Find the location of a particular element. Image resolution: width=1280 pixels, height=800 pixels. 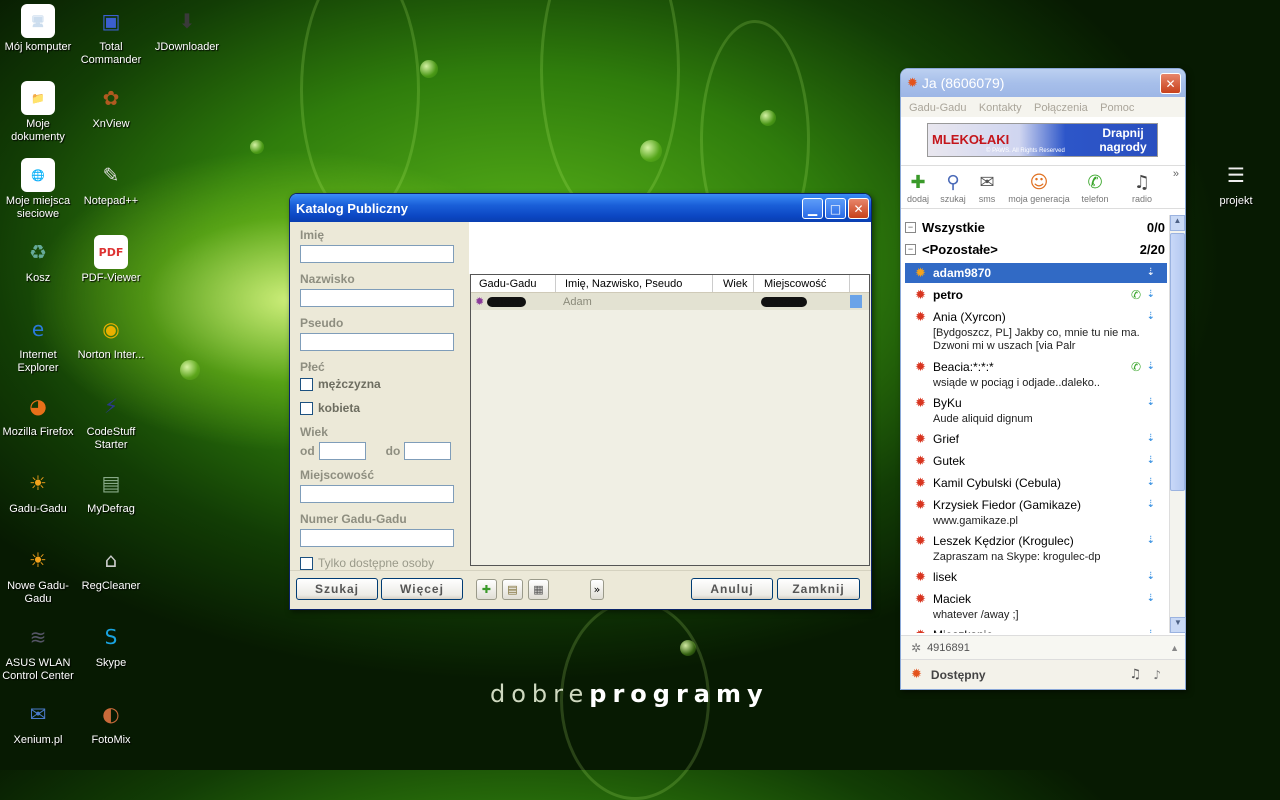

numer-input is located at coordinates (377, 538).